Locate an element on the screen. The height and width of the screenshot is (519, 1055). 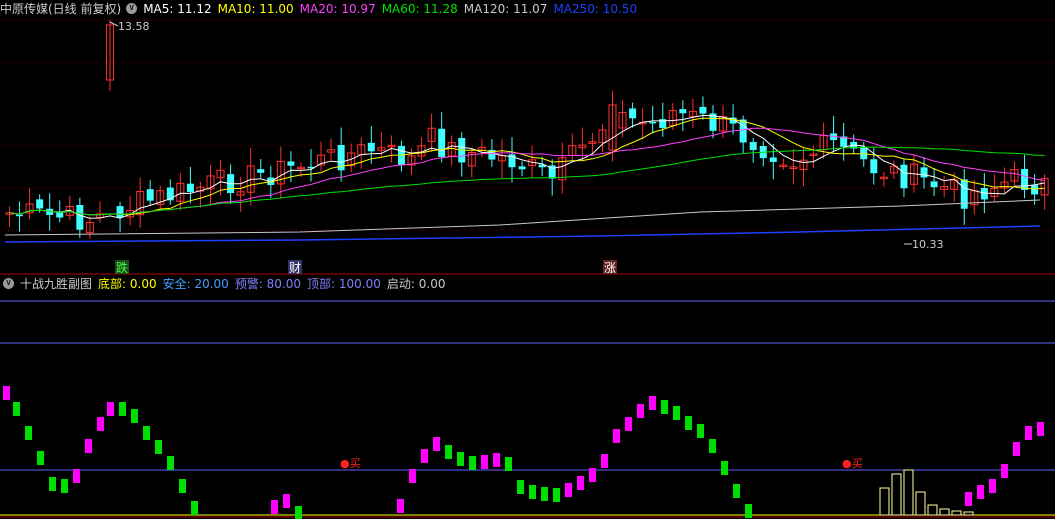
ma-legend-item: MA10: 11.00 is located at coordinates (255, 9).